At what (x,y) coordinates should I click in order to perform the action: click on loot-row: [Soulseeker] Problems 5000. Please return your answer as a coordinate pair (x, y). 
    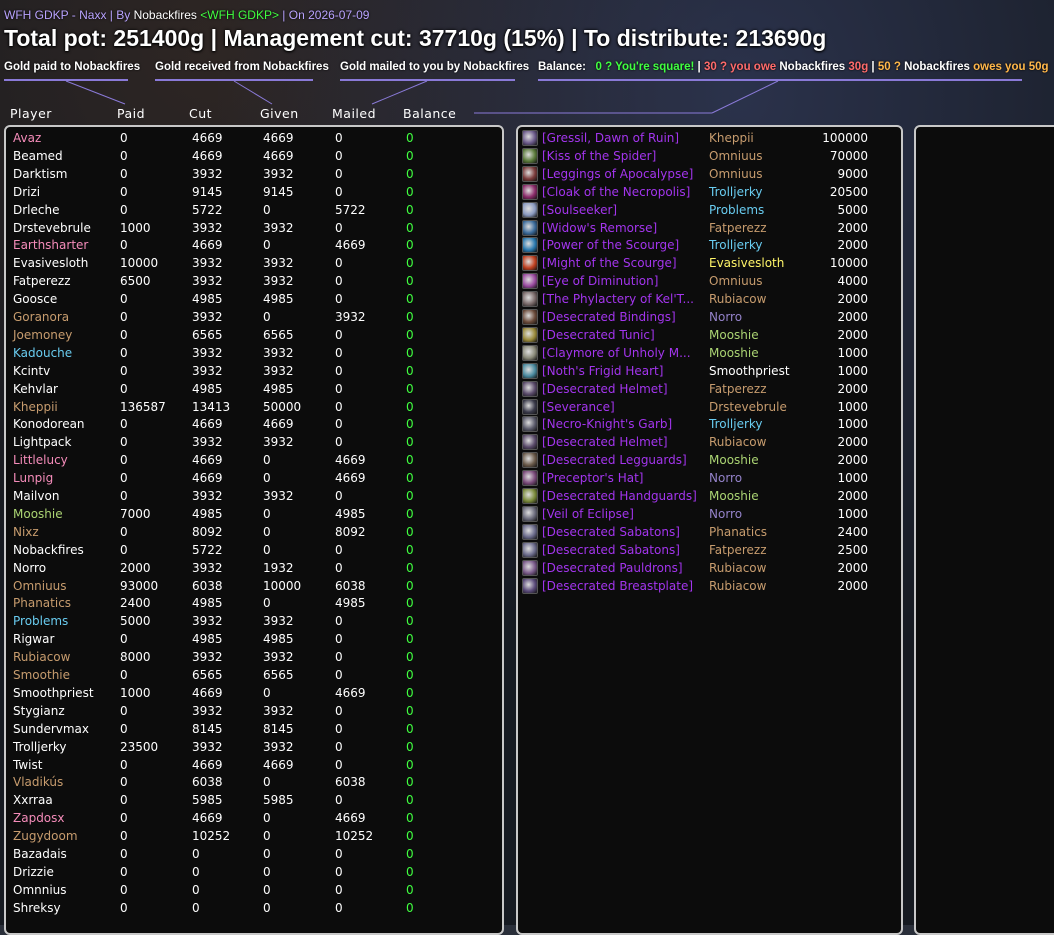
    Looking at the image, I should click on (710, 210).